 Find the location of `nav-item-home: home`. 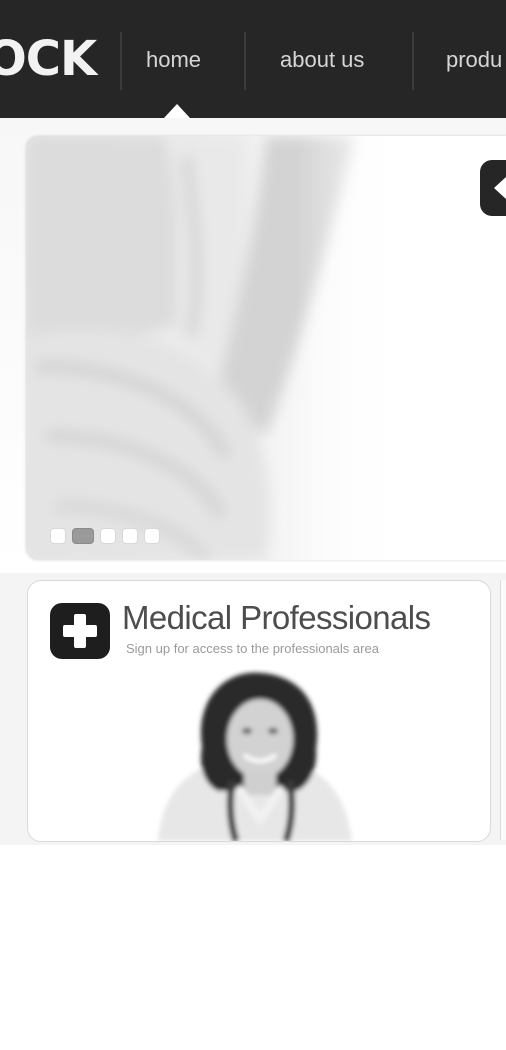

nav-item-home: home is located at coordinates (173, 60).